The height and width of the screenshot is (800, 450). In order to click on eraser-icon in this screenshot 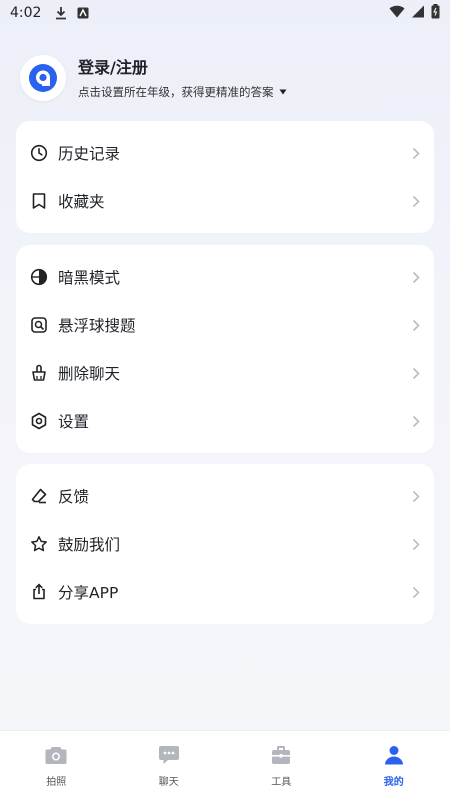, I will do `click(39, 496)`.